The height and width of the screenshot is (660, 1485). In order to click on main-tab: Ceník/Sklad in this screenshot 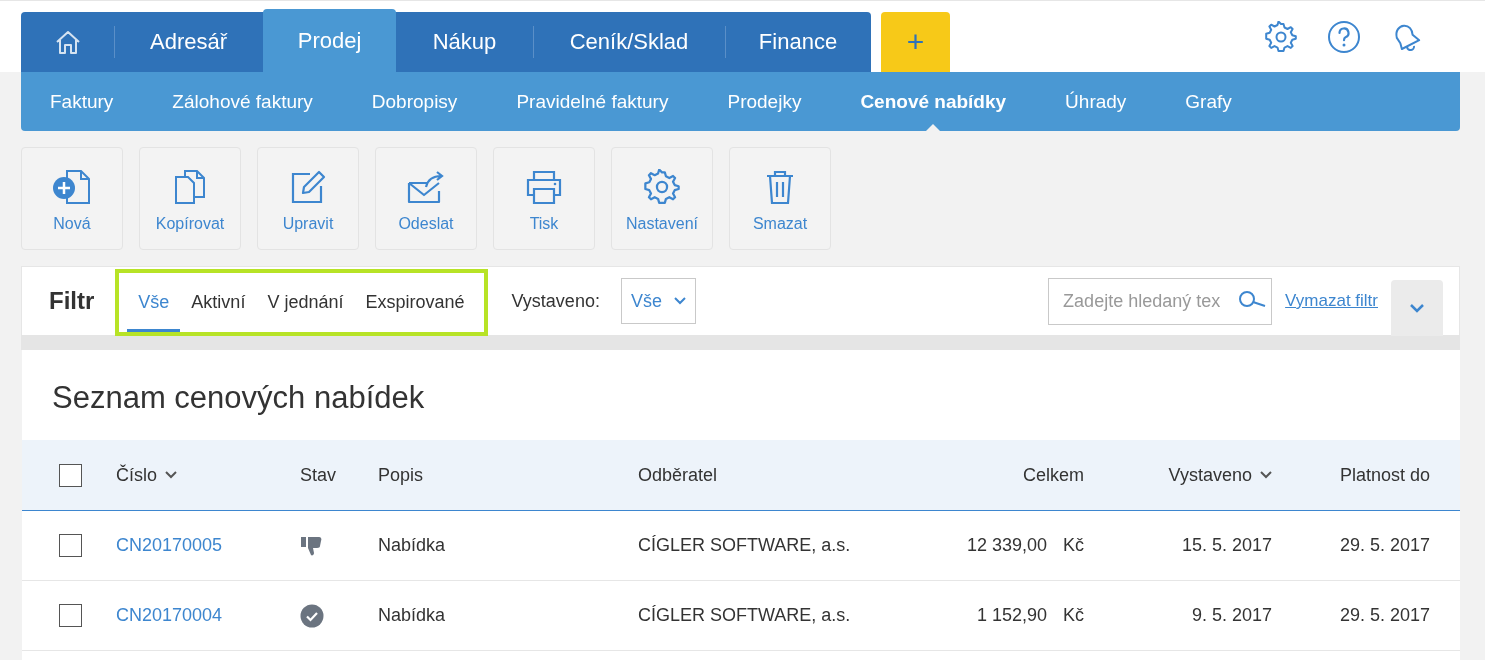, I will do `click(629, 42)`.